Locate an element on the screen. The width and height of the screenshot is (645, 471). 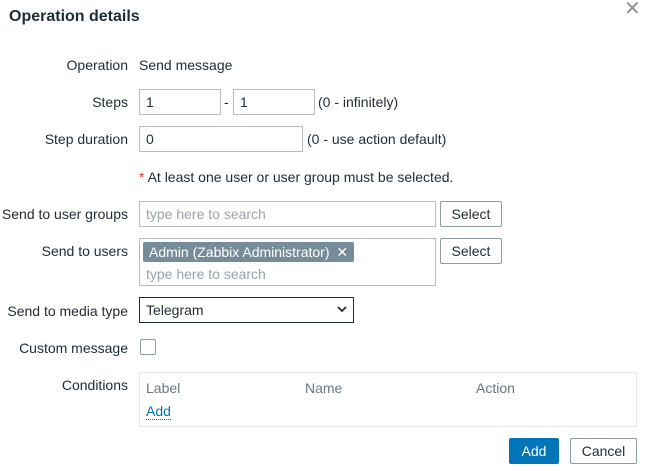
media-type-value: Telegram is located at coordinates (175, 310).